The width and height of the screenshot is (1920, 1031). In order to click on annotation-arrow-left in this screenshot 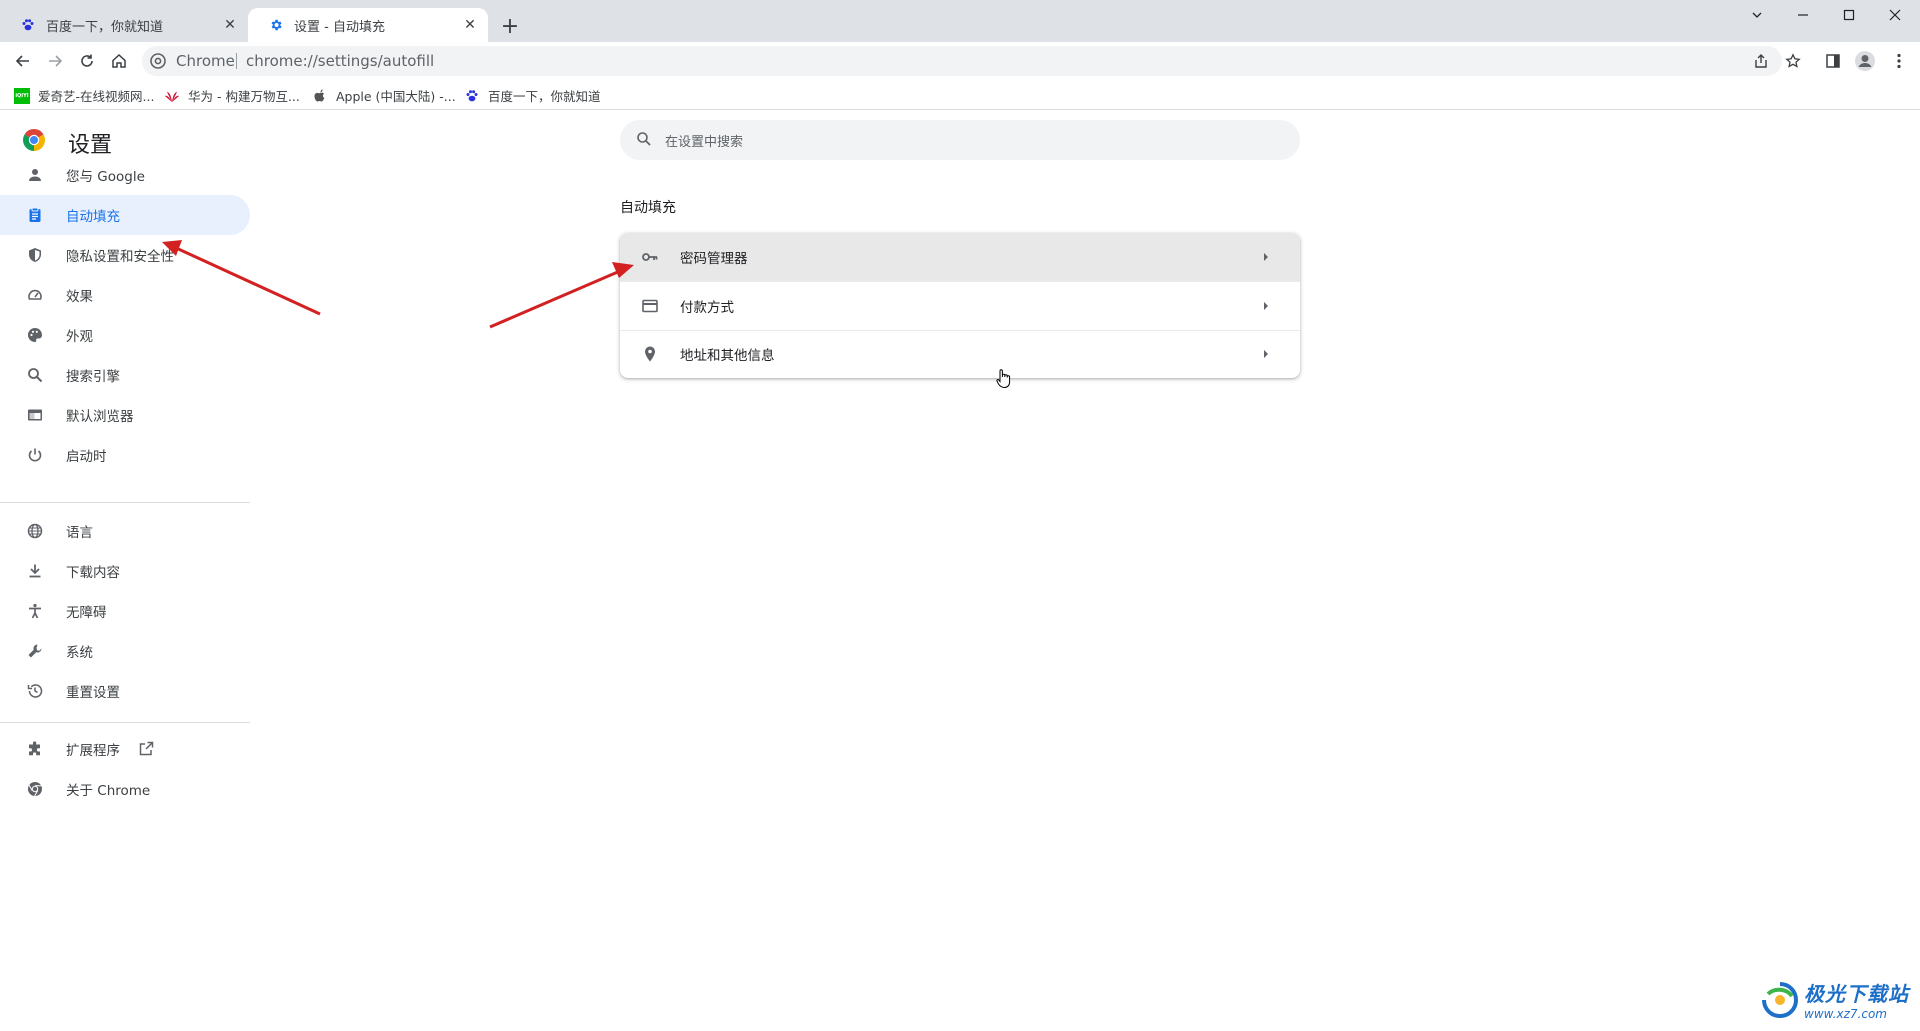, I will do `click(241, 278)`.